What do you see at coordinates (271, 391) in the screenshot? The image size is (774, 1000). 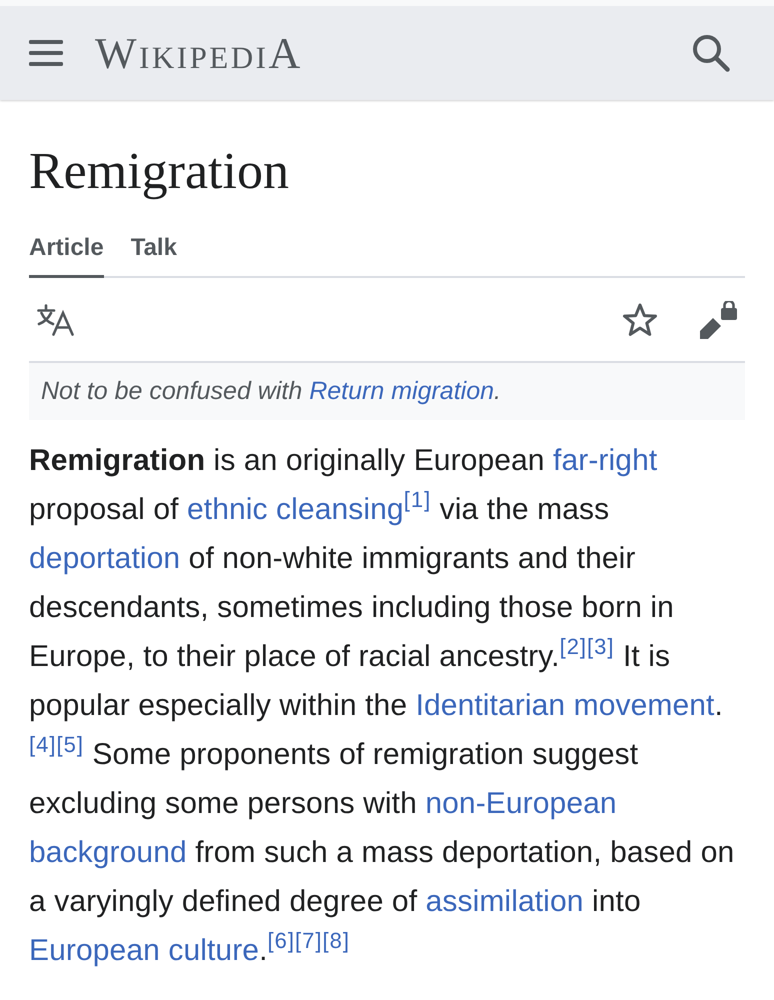 I see `hatnote-text: Not to be confused with Return migration.` at bounding box center [271, 391].